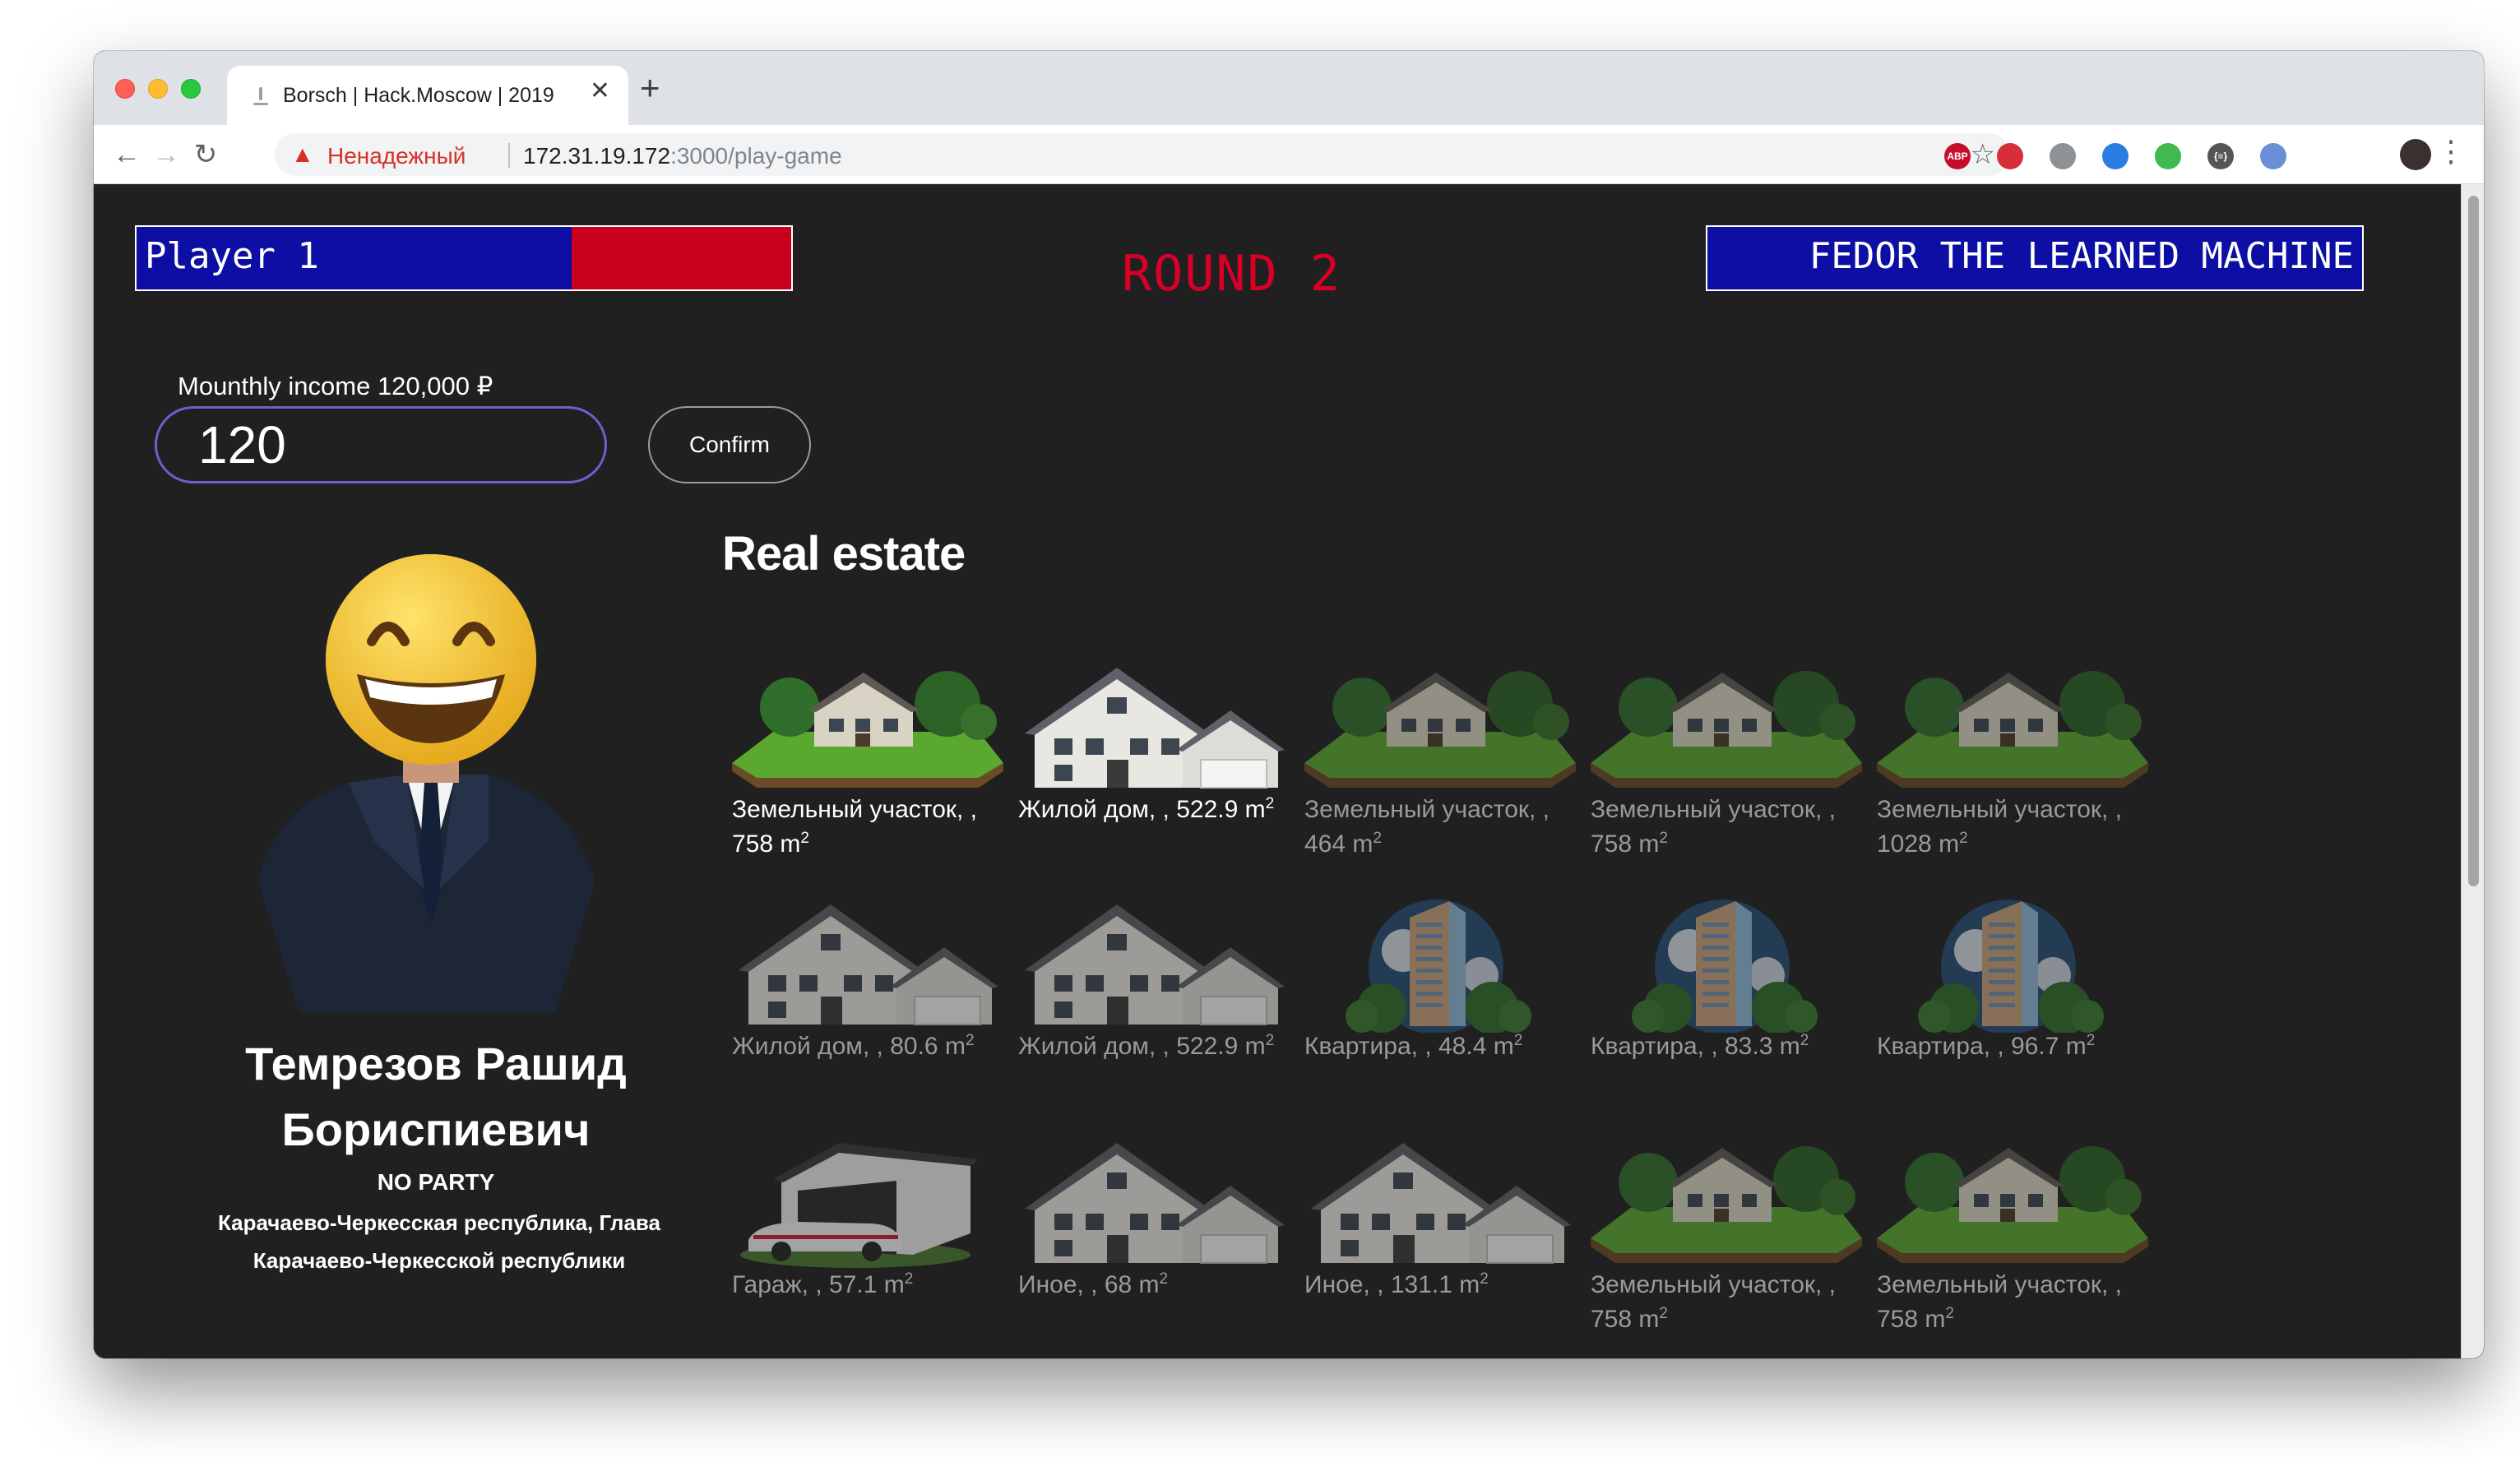 The width and height of the screenshot is (2520, 1457). What do you see at coordinates (2473, 541) in the screenshot?
I see `scrollbar-thumb` at bounding box center [2473, 541].